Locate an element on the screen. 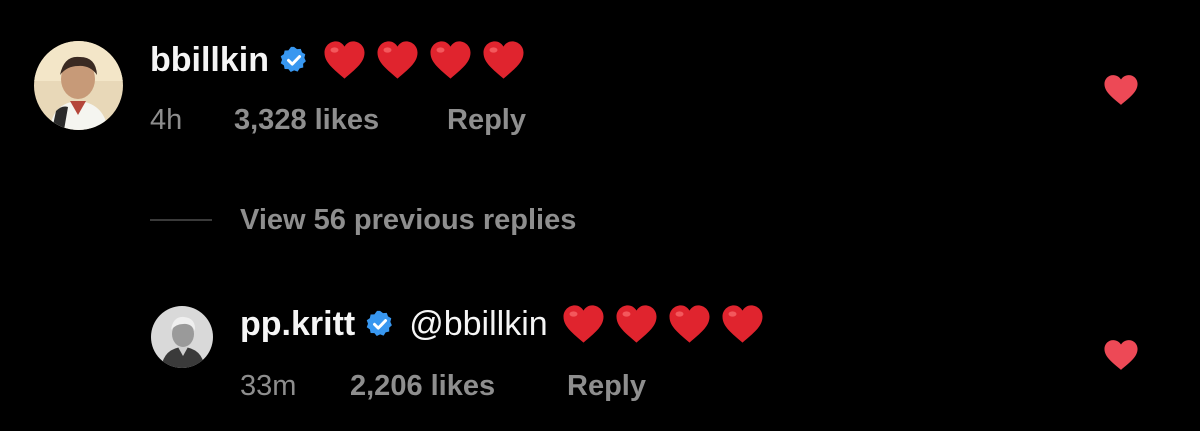 The height and width of the screenshot is (431, 1200). replies-divider-line is located at coordinates (181, 220).